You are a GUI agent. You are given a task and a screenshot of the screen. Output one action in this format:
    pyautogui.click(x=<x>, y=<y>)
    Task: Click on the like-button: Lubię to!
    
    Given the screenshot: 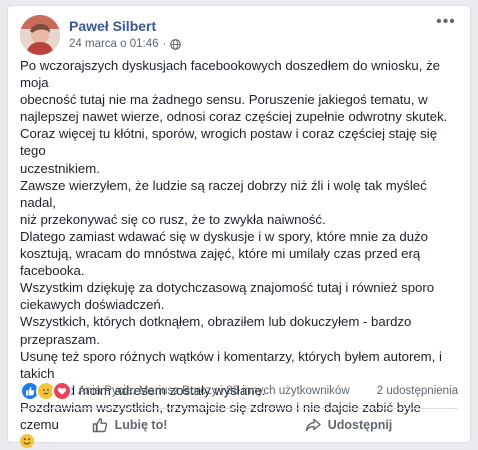 What is the action you would take?
    pyautogui.click(x=129, y=425)
    